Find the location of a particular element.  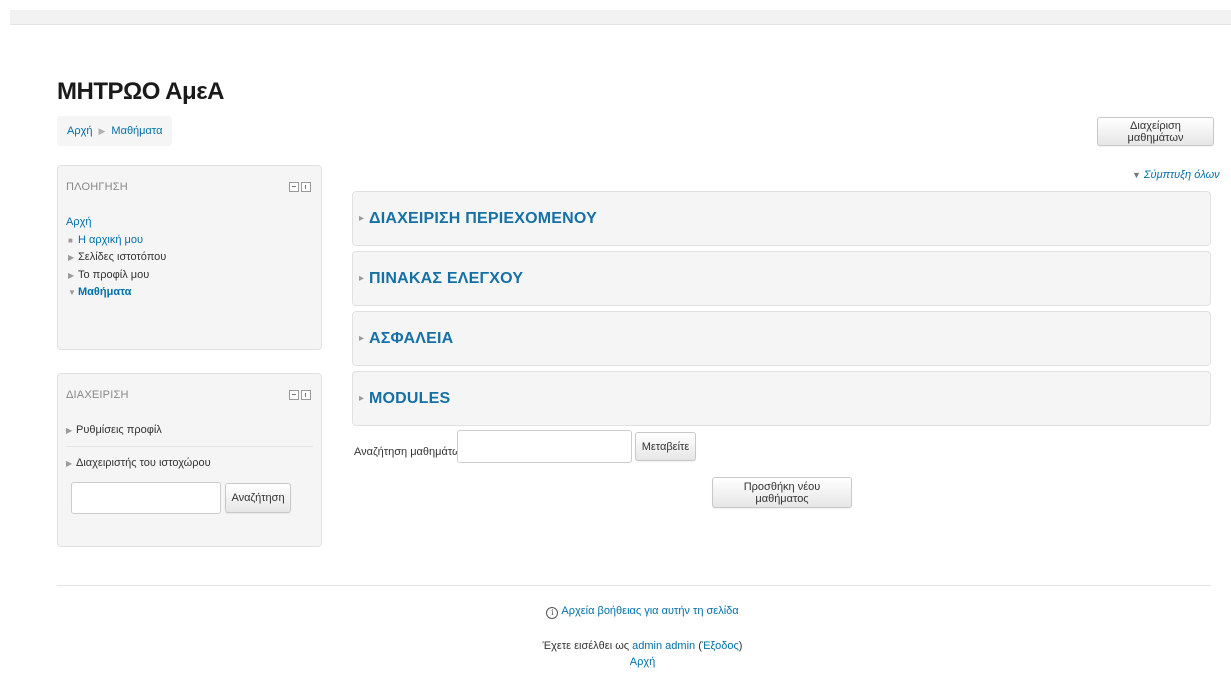

section-content-management: ▸ ΔΙΑΧΕΙΡΙΣΗ ΠΕΡΙΕΧΟΜΕΝΟΥ is located at coordinates (781, 218).